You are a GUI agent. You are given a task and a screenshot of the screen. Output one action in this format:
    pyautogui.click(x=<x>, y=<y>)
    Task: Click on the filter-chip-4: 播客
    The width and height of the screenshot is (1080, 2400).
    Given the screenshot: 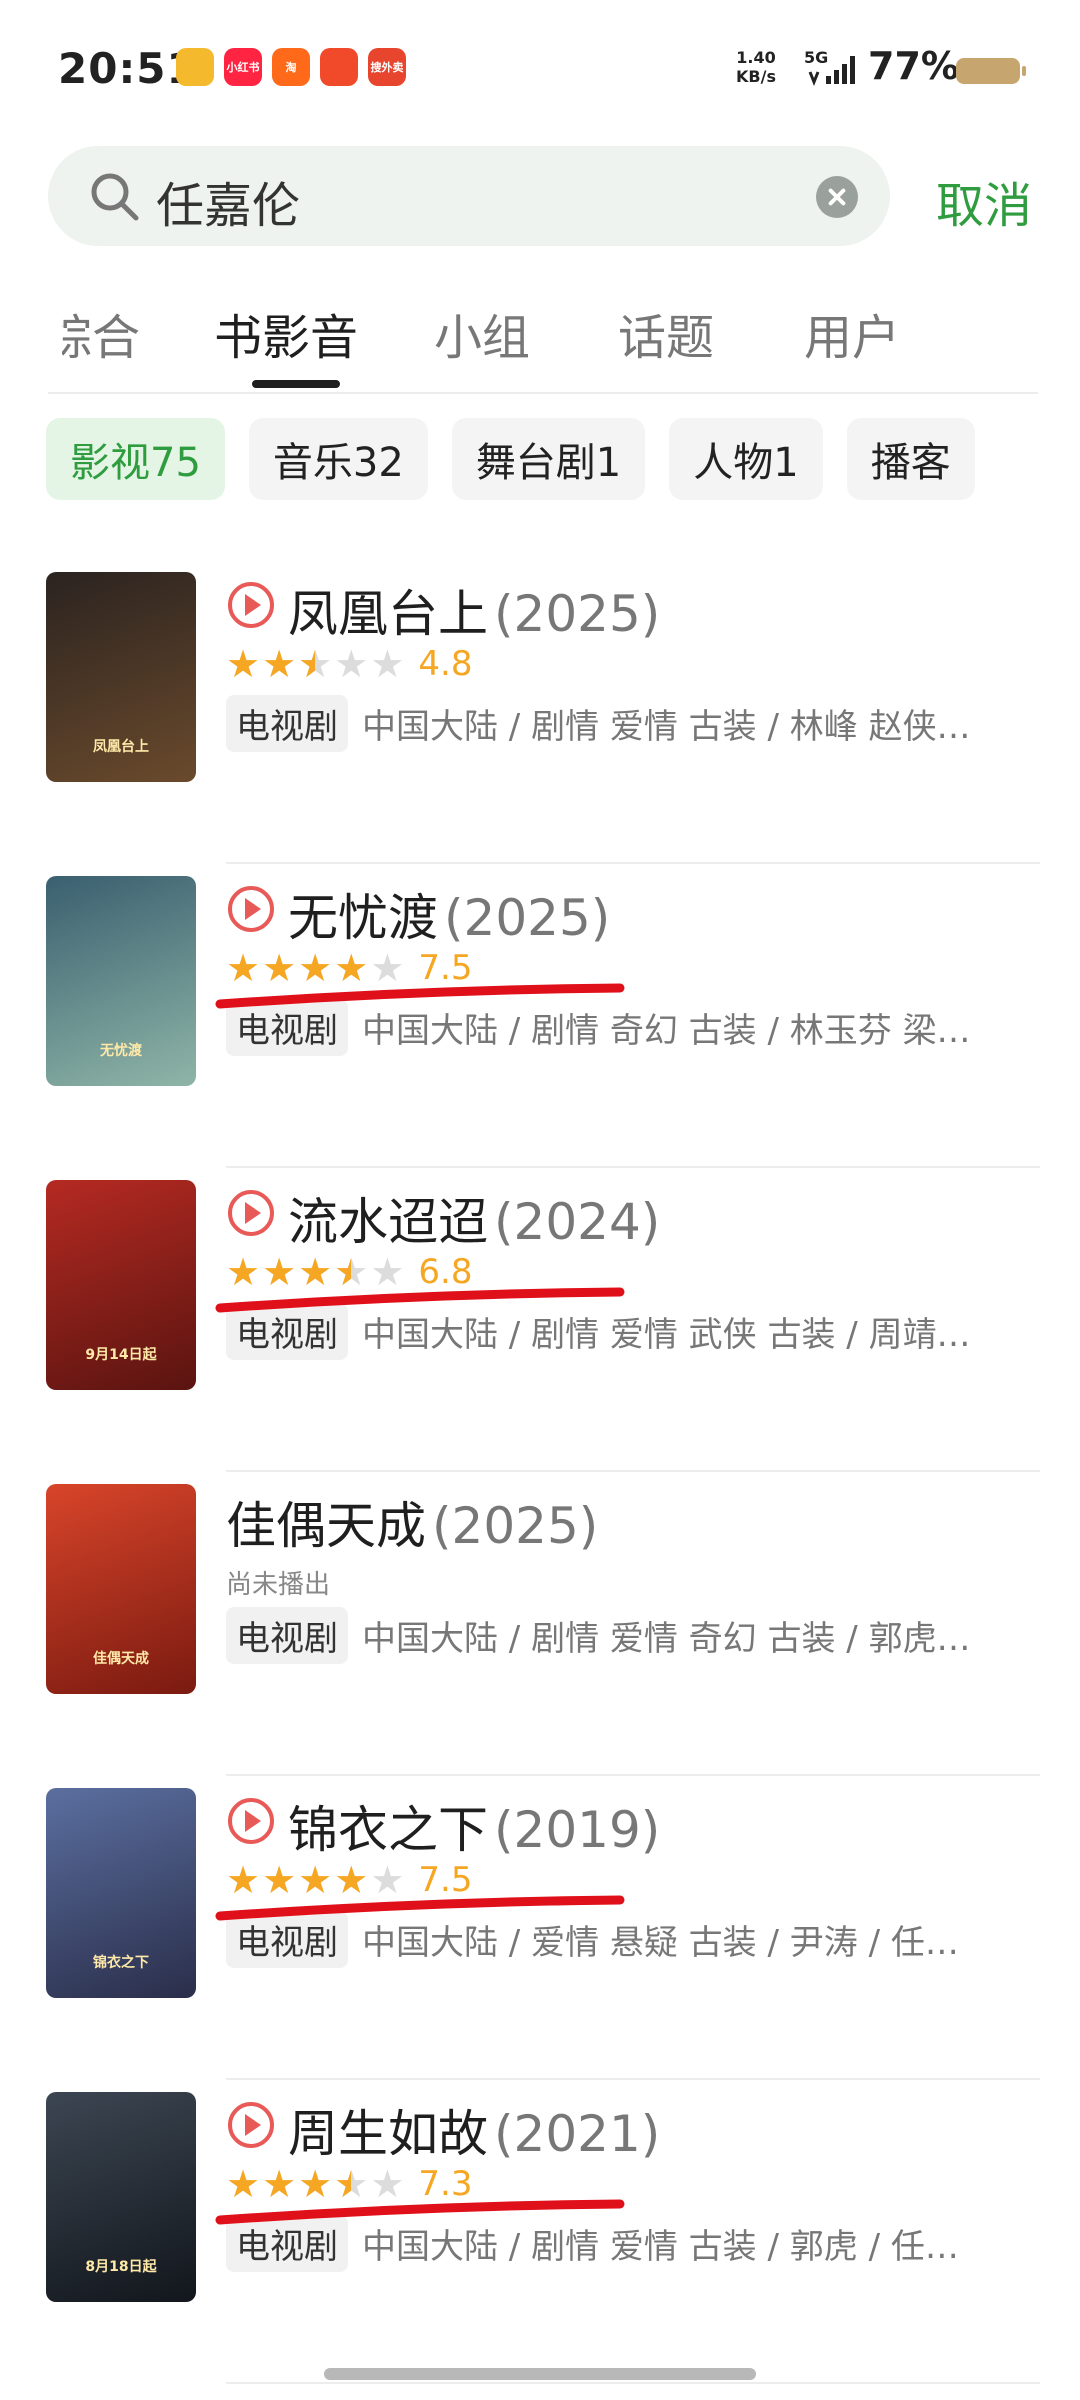 What is the action you would take?
    pyautogui.click(x=910, y=459)
    